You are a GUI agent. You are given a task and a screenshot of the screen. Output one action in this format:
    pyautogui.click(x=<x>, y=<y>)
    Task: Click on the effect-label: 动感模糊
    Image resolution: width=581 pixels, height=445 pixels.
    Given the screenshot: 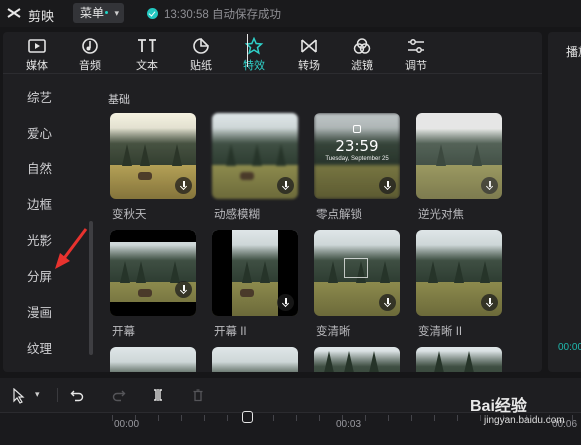 What is the action you would take?
    pyautogui.click(x=237, y=215)
    